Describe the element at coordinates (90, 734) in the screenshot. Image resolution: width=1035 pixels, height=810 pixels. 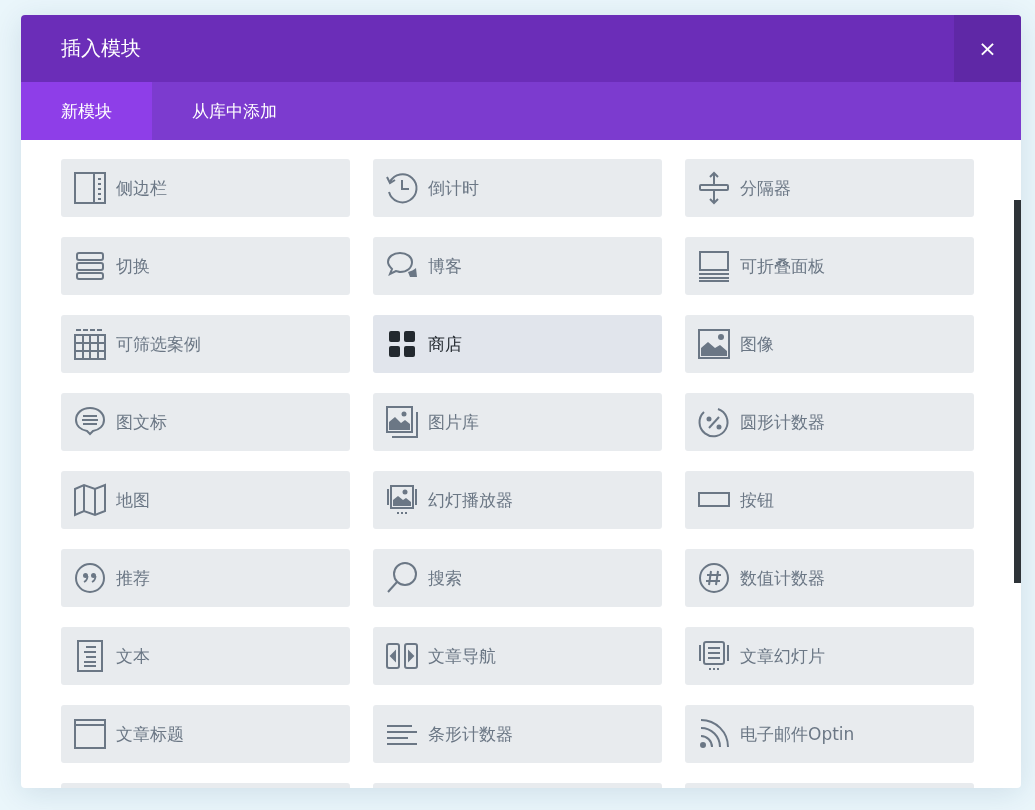
I see `window-icon` at that location.